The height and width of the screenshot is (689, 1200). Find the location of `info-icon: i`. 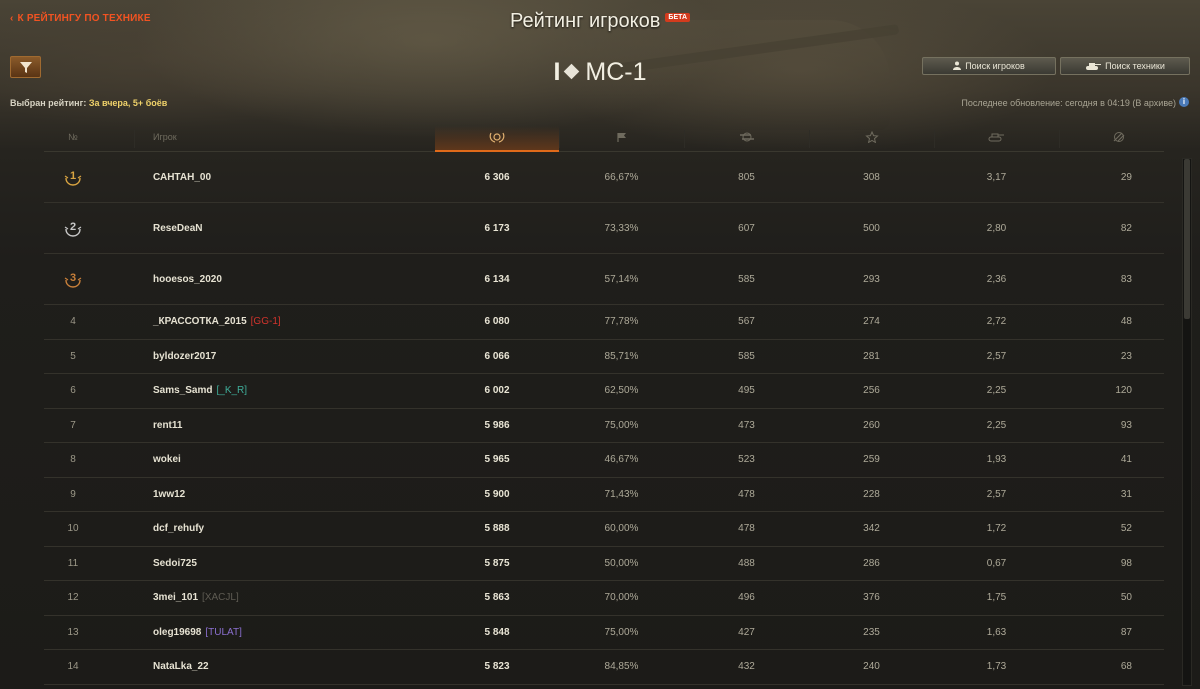

info-icon: i is located at coordinates (1184, 102).